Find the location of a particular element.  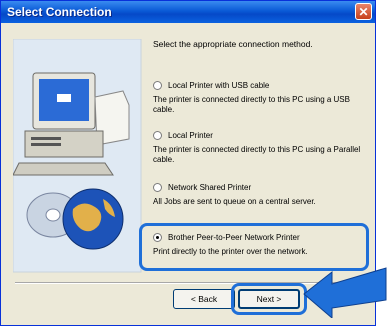

title-bar: Select Connection ✕ is located at coordinates (188, 12).